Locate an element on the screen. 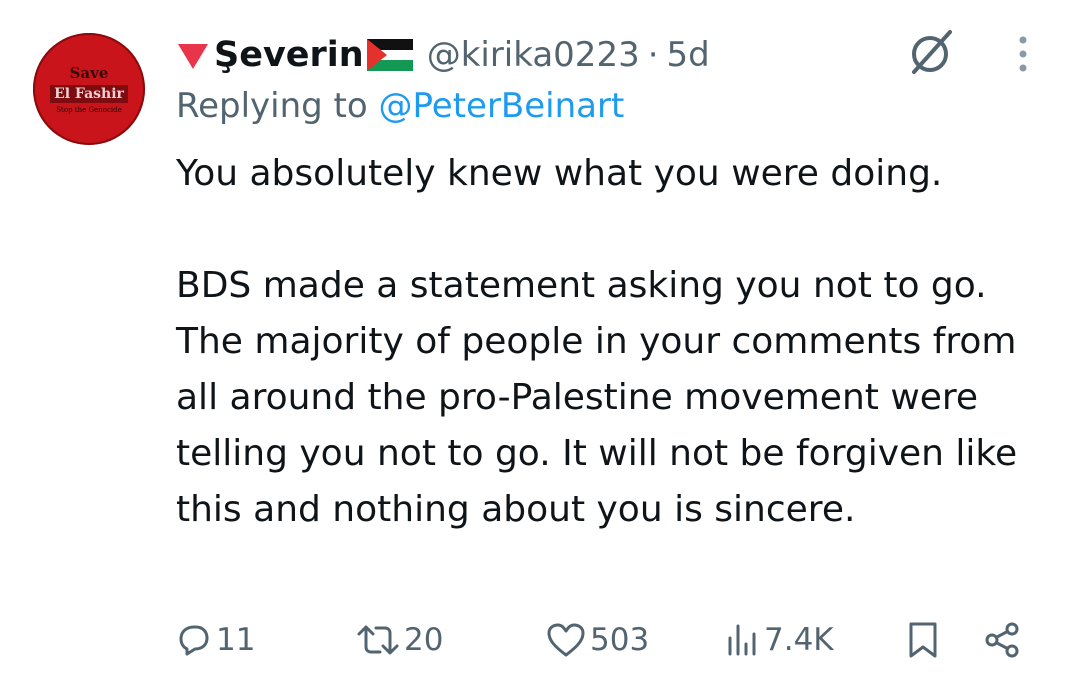 This screenshot has width=1080, height=694. repost-button: 20 is located at coordinates (399, 640).